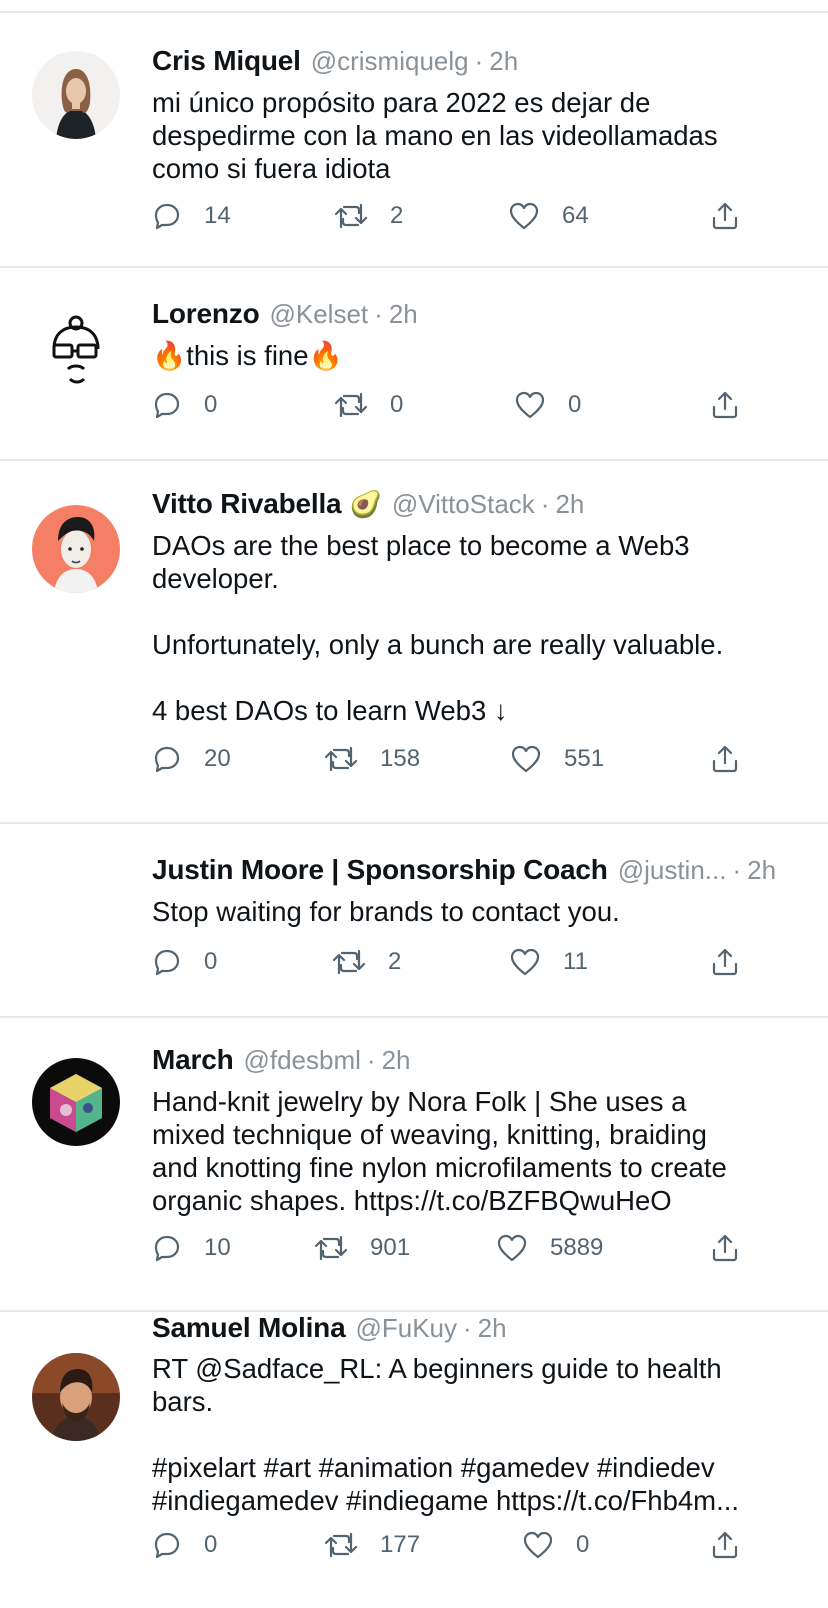 This screenshot has width=828, height=1608. I want to click on like-button: 5889, so click(549, 1248).